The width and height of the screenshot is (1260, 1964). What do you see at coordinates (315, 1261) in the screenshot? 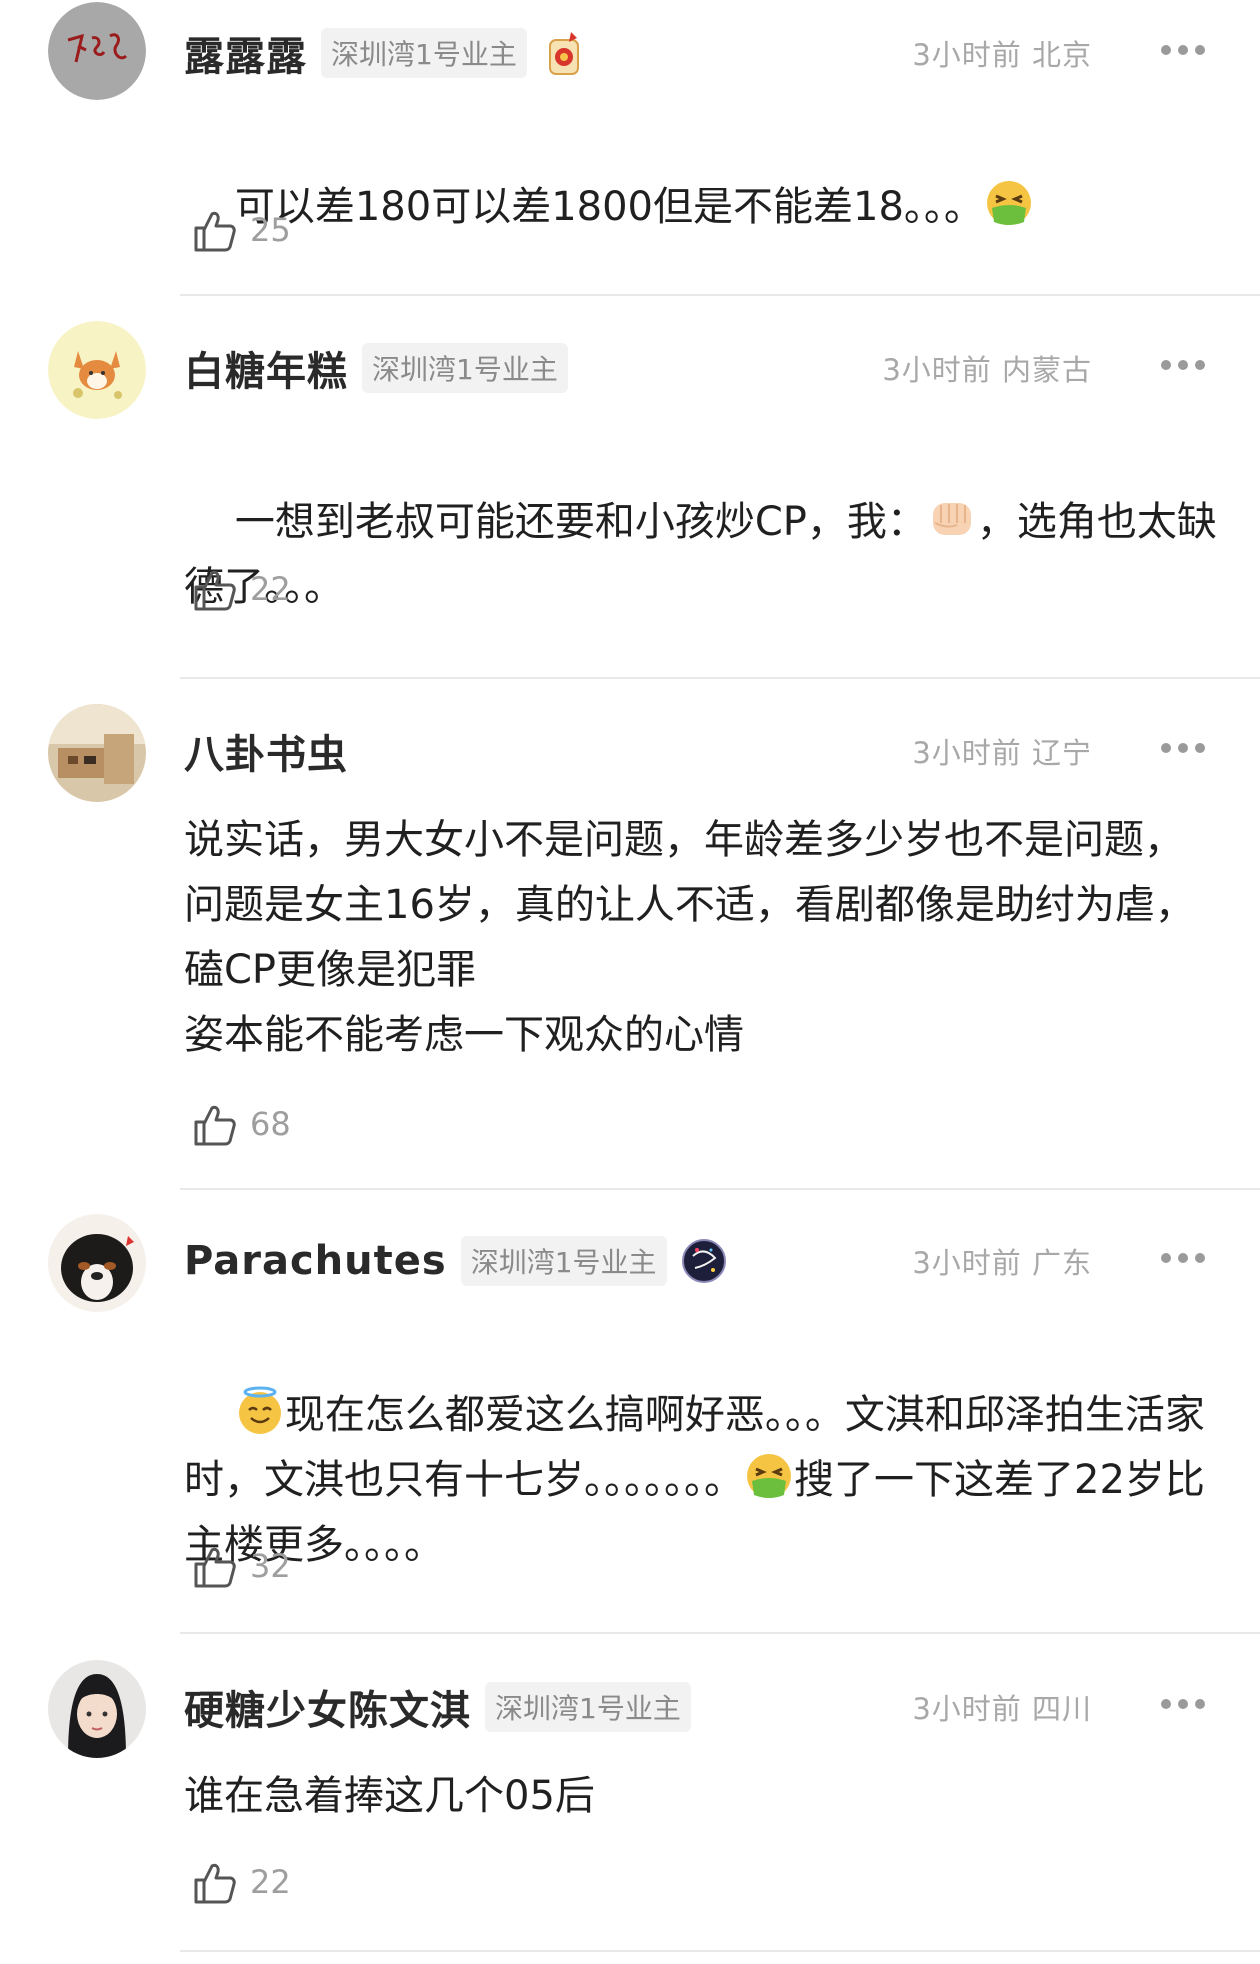
I see `username: Parachutes` at bounding box center [315, 1261].